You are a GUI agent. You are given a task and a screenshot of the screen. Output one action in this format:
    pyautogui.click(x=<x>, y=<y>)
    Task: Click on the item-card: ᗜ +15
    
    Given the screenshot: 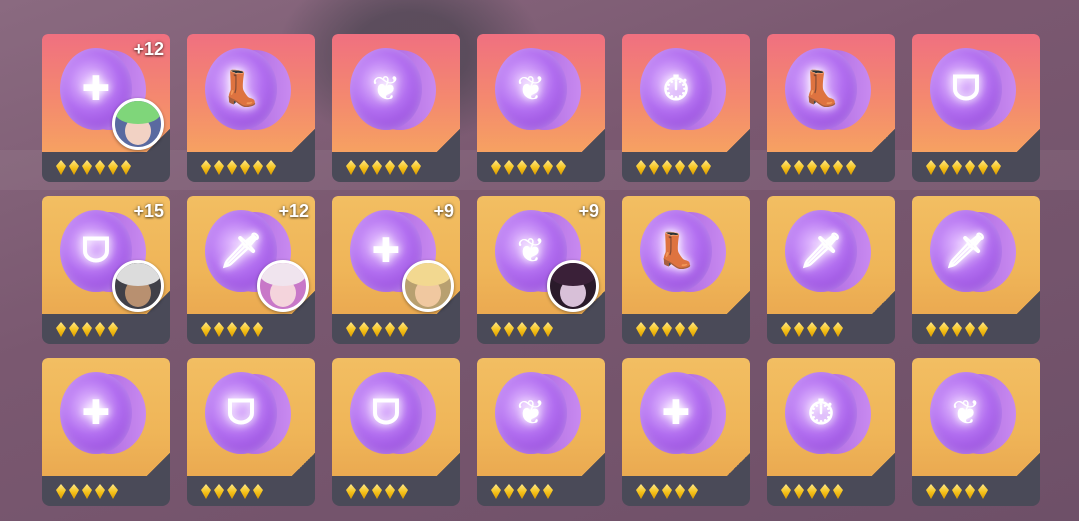 What is the action you would take?
    pyautogui.click(x=106, y=270)
    